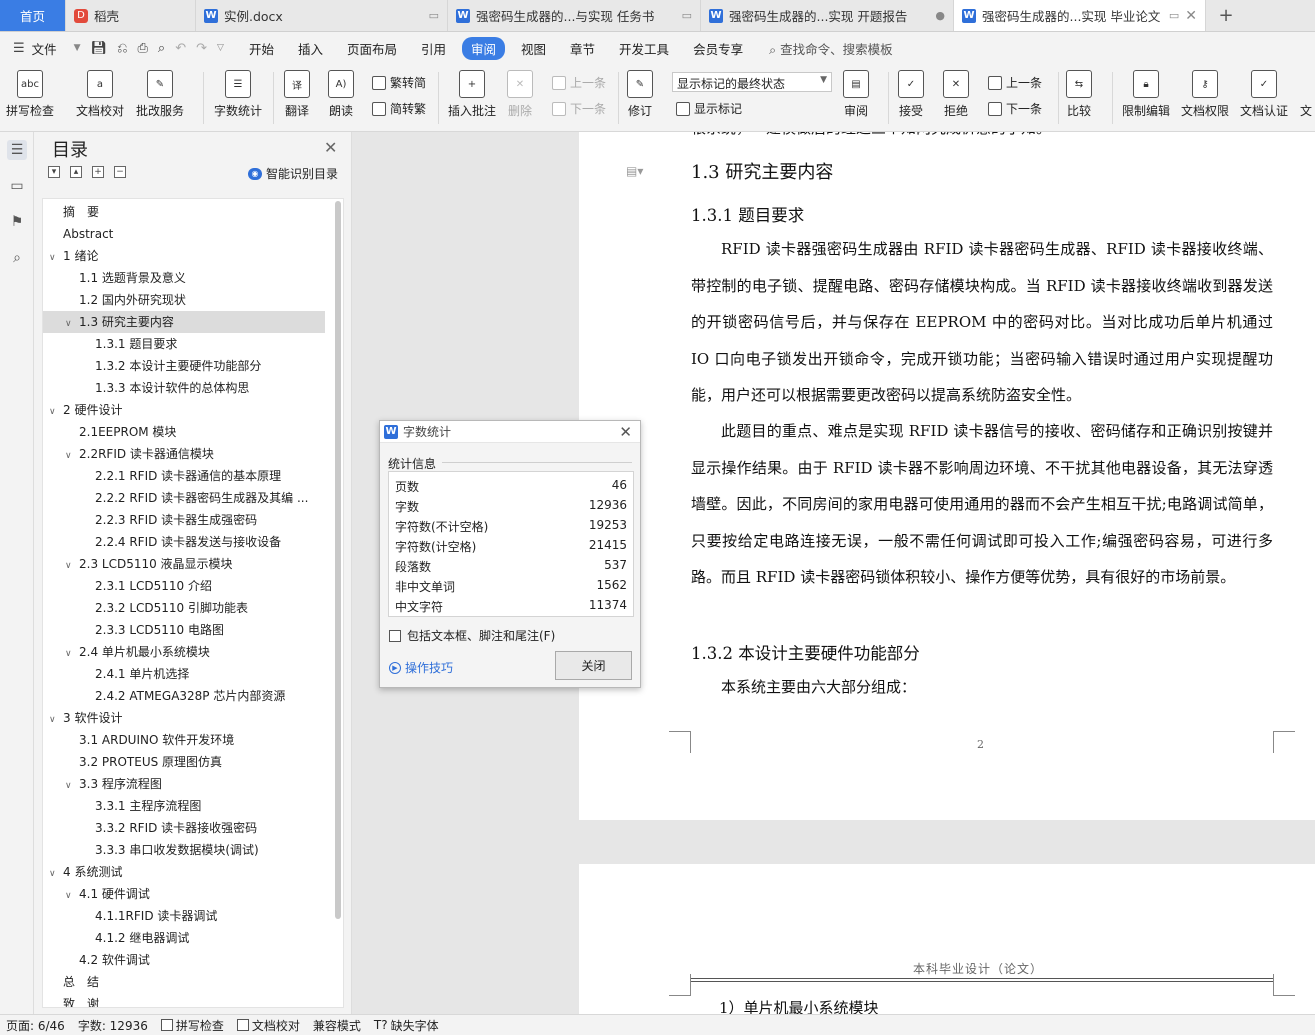  Describe the element at coordinates (36, 1025) in the screenshot. I see `page-indicator: 页面: 6/46` at that location.